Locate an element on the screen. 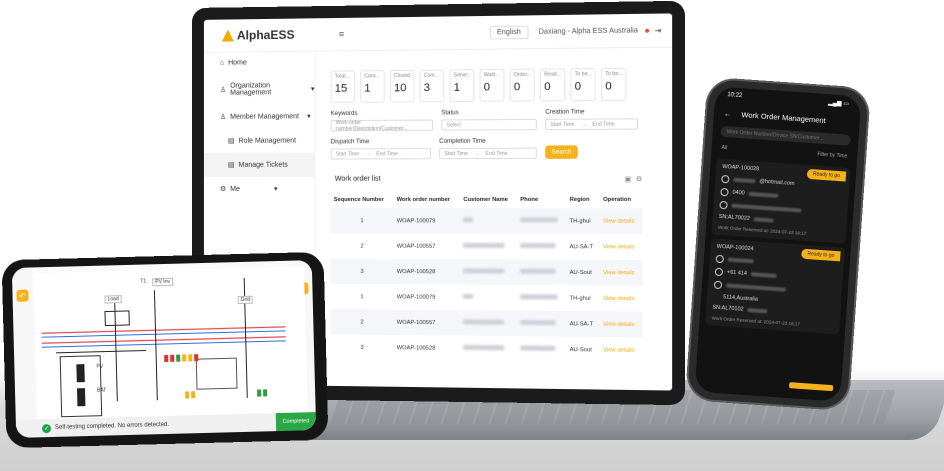  stat-card: Total... 15 is located at coordinates (343, 86).